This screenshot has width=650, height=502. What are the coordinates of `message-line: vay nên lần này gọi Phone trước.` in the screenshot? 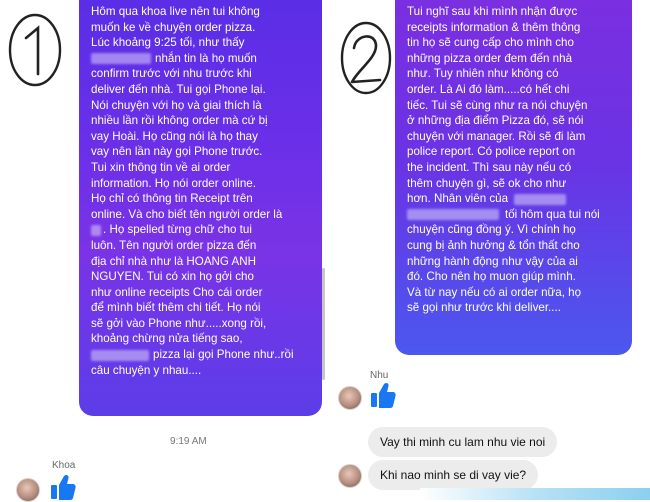 It's located at (177, 152).